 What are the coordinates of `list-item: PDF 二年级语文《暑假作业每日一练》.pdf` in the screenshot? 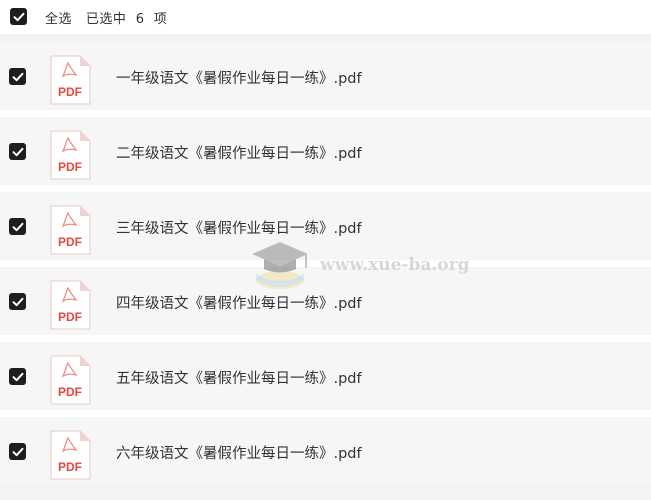 It's located at (325, 151).